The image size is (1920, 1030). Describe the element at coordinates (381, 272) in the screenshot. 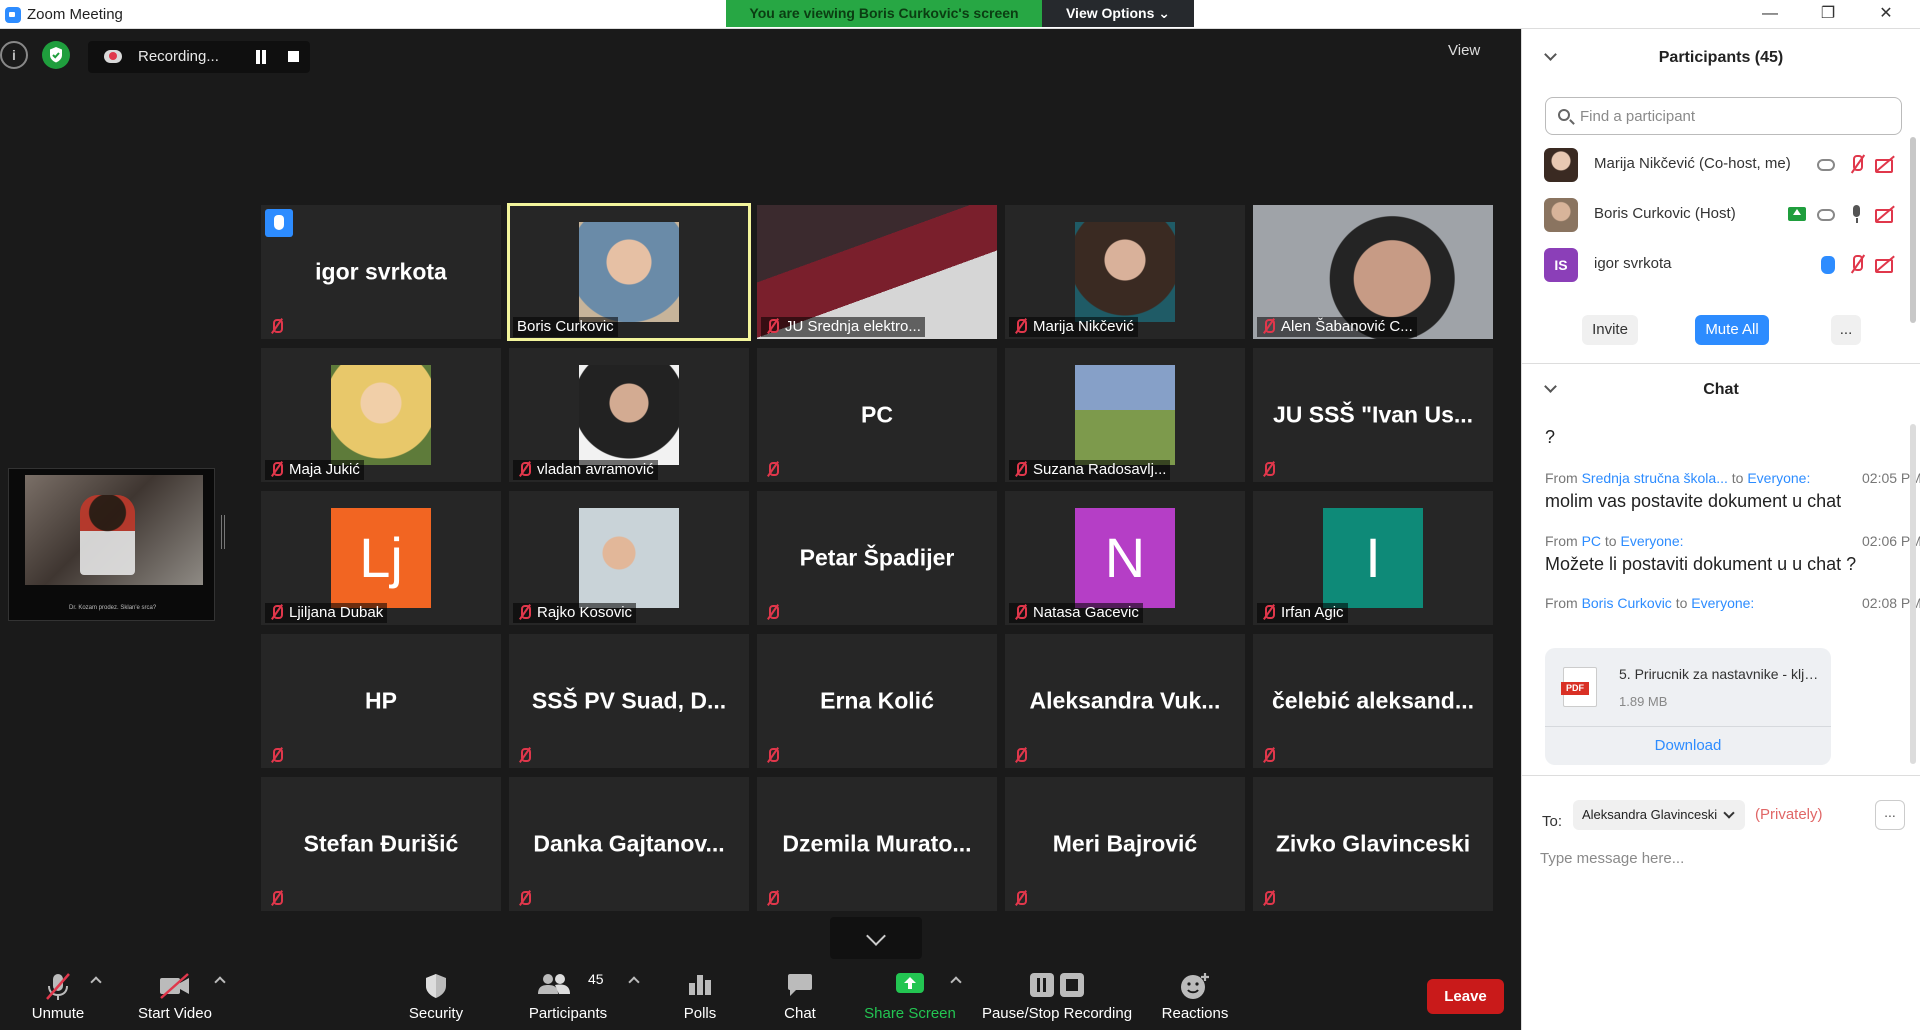

I see `participant-tile: igor svrkota` at that location.